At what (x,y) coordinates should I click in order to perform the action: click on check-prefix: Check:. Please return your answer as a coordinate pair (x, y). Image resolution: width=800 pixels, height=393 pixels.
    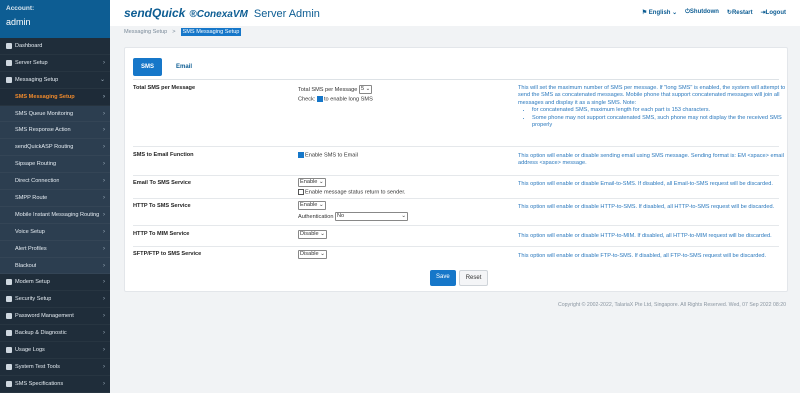
    Looking at the image, I should click on (307, 99).